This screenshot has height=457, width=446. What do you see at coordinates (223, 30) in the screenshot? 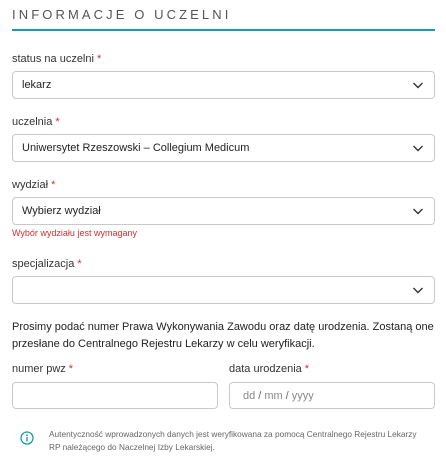
I see `section-divider` at bounding box center [223, 30].